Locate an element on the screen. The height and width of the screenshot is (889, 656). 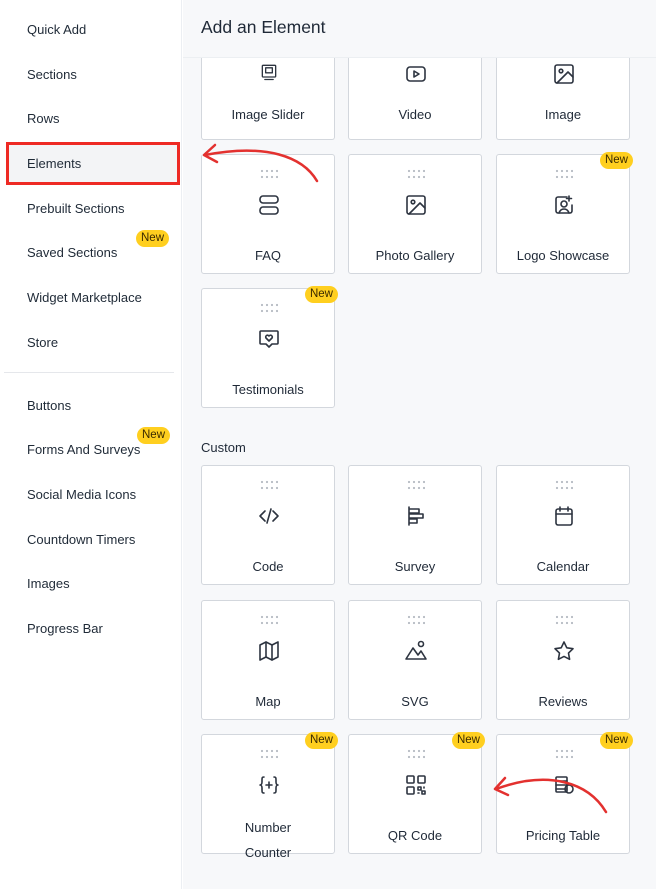
pricing-table-icon is located at coordinates (564, 785).